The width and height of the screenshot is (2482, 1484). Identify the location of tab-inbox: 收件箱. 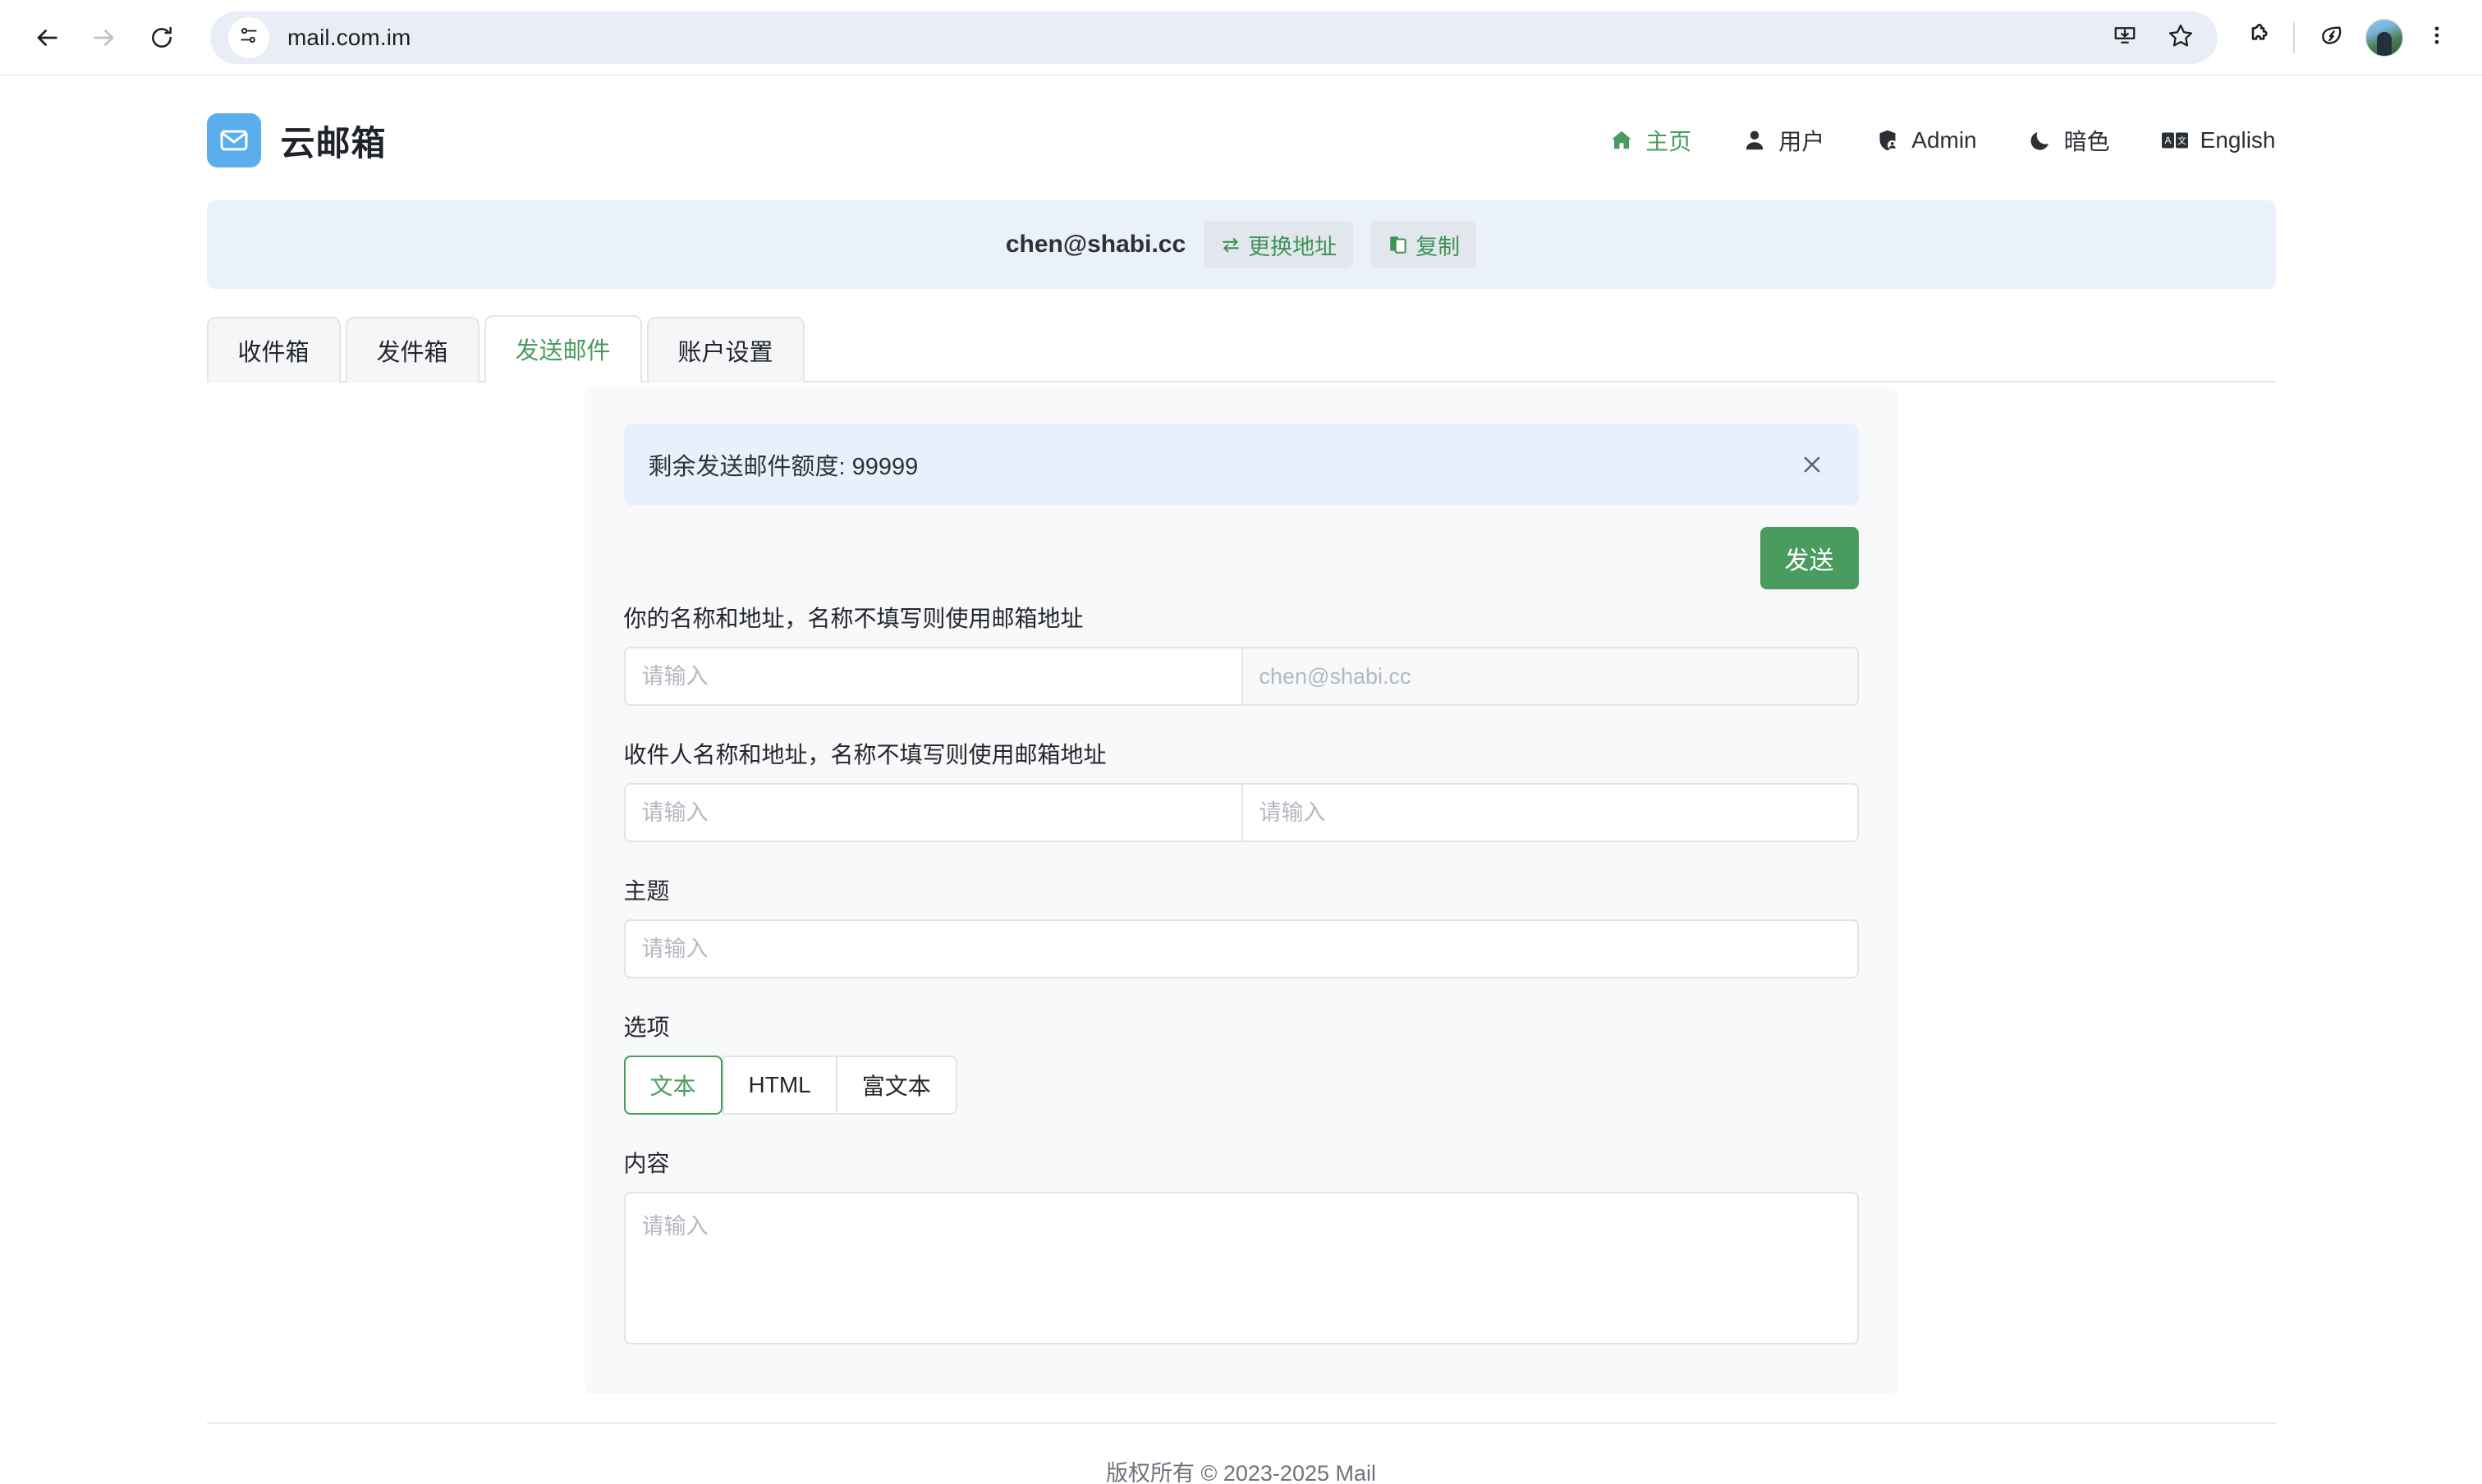
(273, 349).